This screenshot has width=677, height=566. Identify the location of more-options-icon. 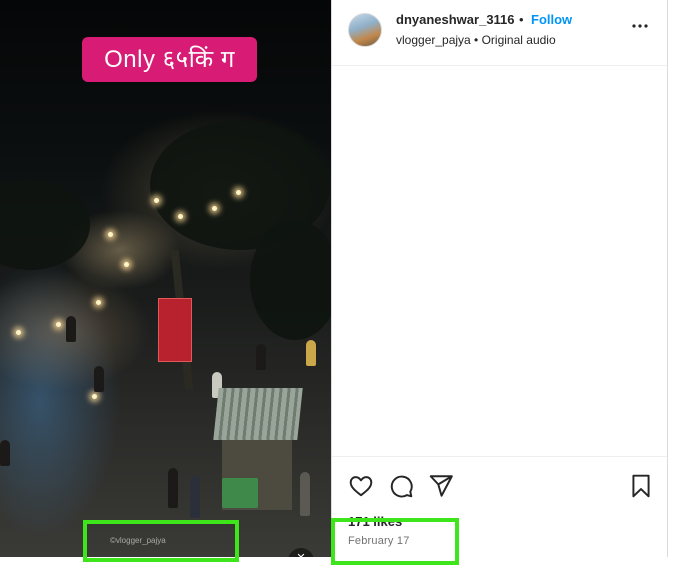
(640, 26).